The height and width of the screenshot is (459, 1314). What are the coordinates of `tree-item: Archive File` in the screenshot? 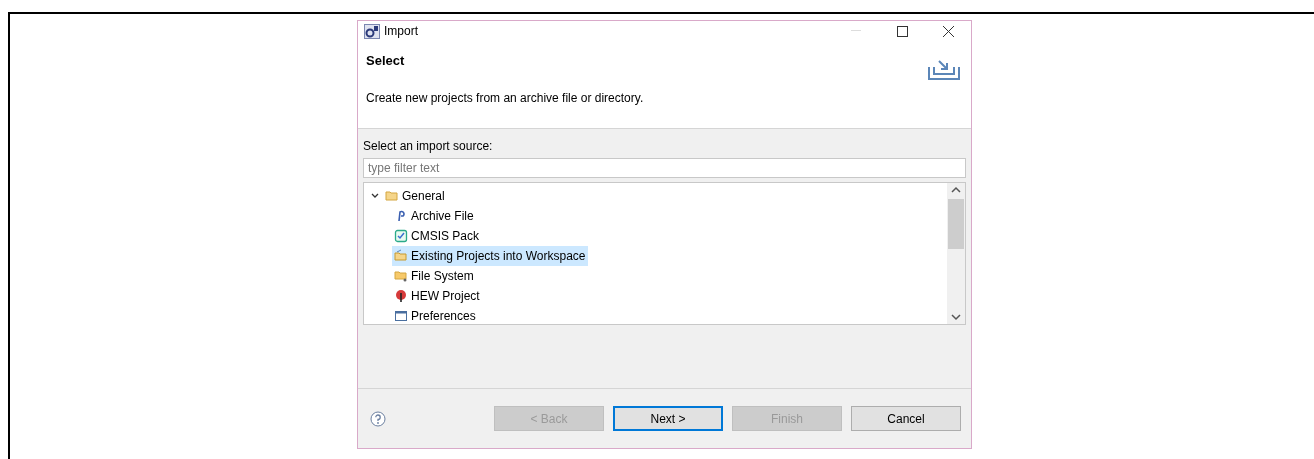 It's located at (434, 216).